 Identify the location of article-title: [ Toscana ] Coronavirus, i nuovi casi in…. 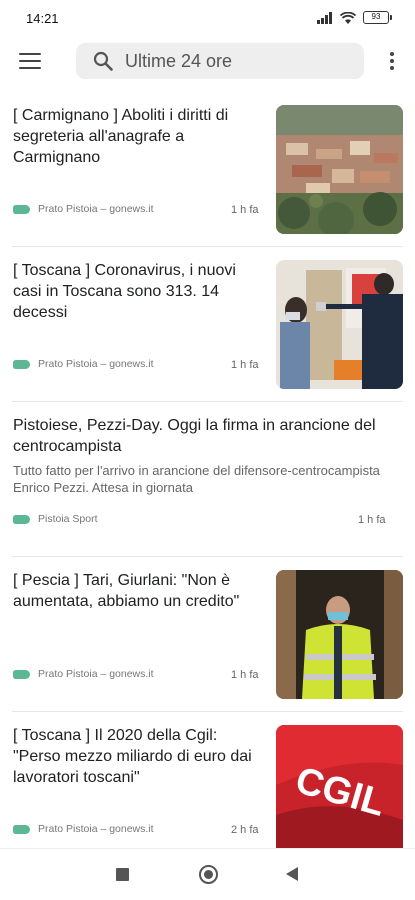
(124, 291).